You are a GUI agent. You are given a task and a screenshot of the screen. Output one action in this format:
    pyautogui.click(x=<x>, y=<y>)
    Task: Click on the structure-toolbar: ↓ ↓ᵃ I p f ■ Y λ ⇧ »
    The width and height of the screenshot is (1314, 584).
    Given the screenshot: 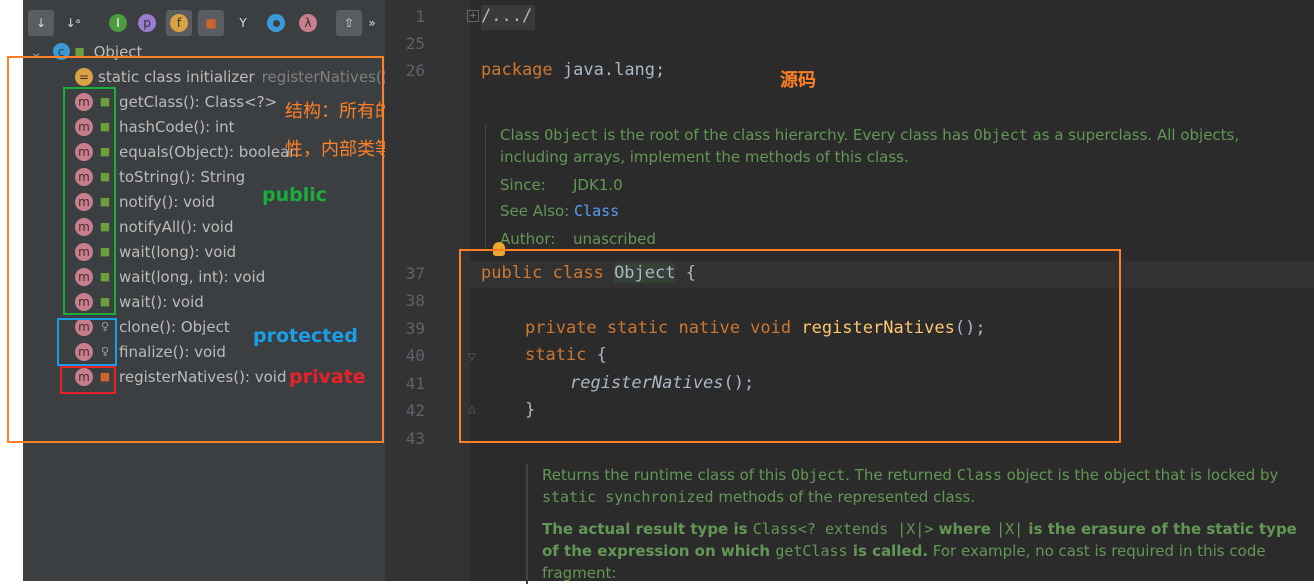 What is the action you would take?
    pyautogui.click(x=204, y=21)
    